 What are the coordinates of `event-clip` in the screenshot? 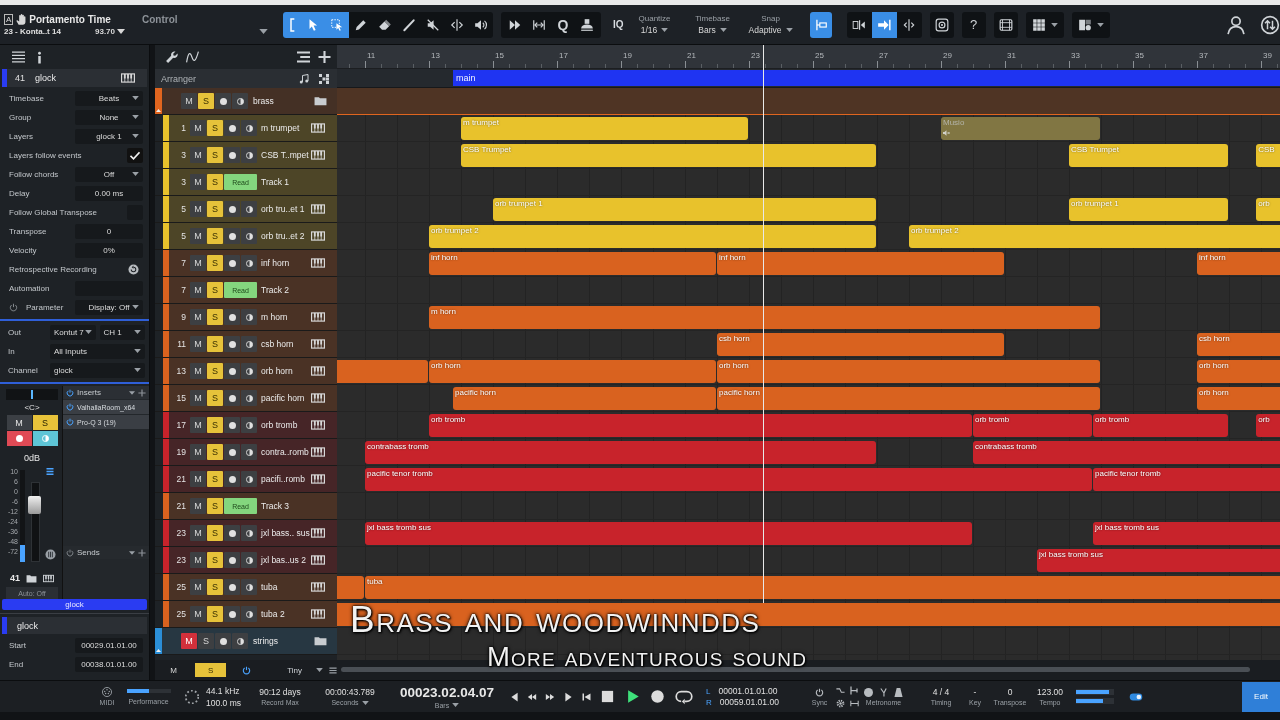 It's located at (382, 371).